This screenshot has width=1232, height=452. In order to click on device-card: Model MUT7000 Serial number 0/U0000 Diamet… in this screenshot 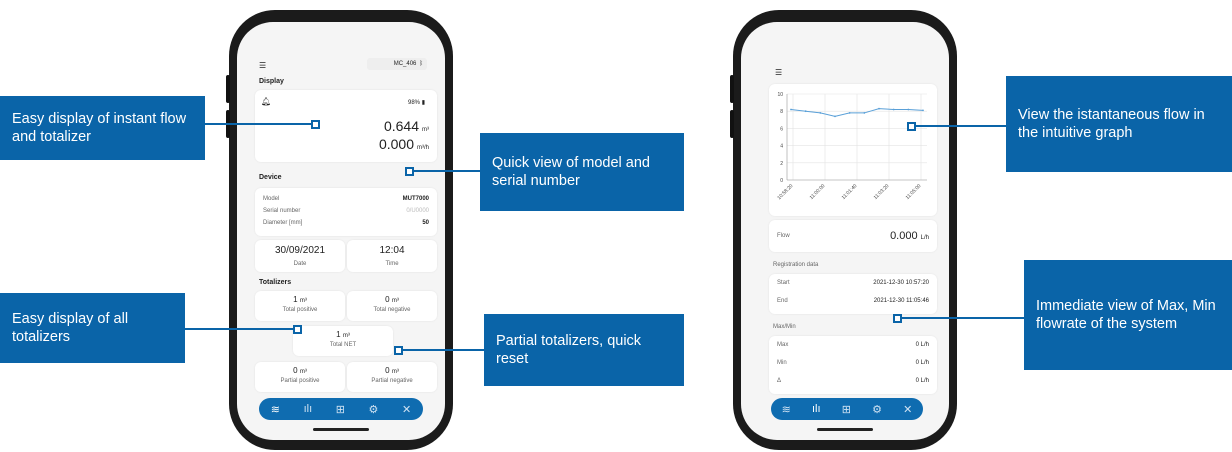, I will do `click(346, 212)`.